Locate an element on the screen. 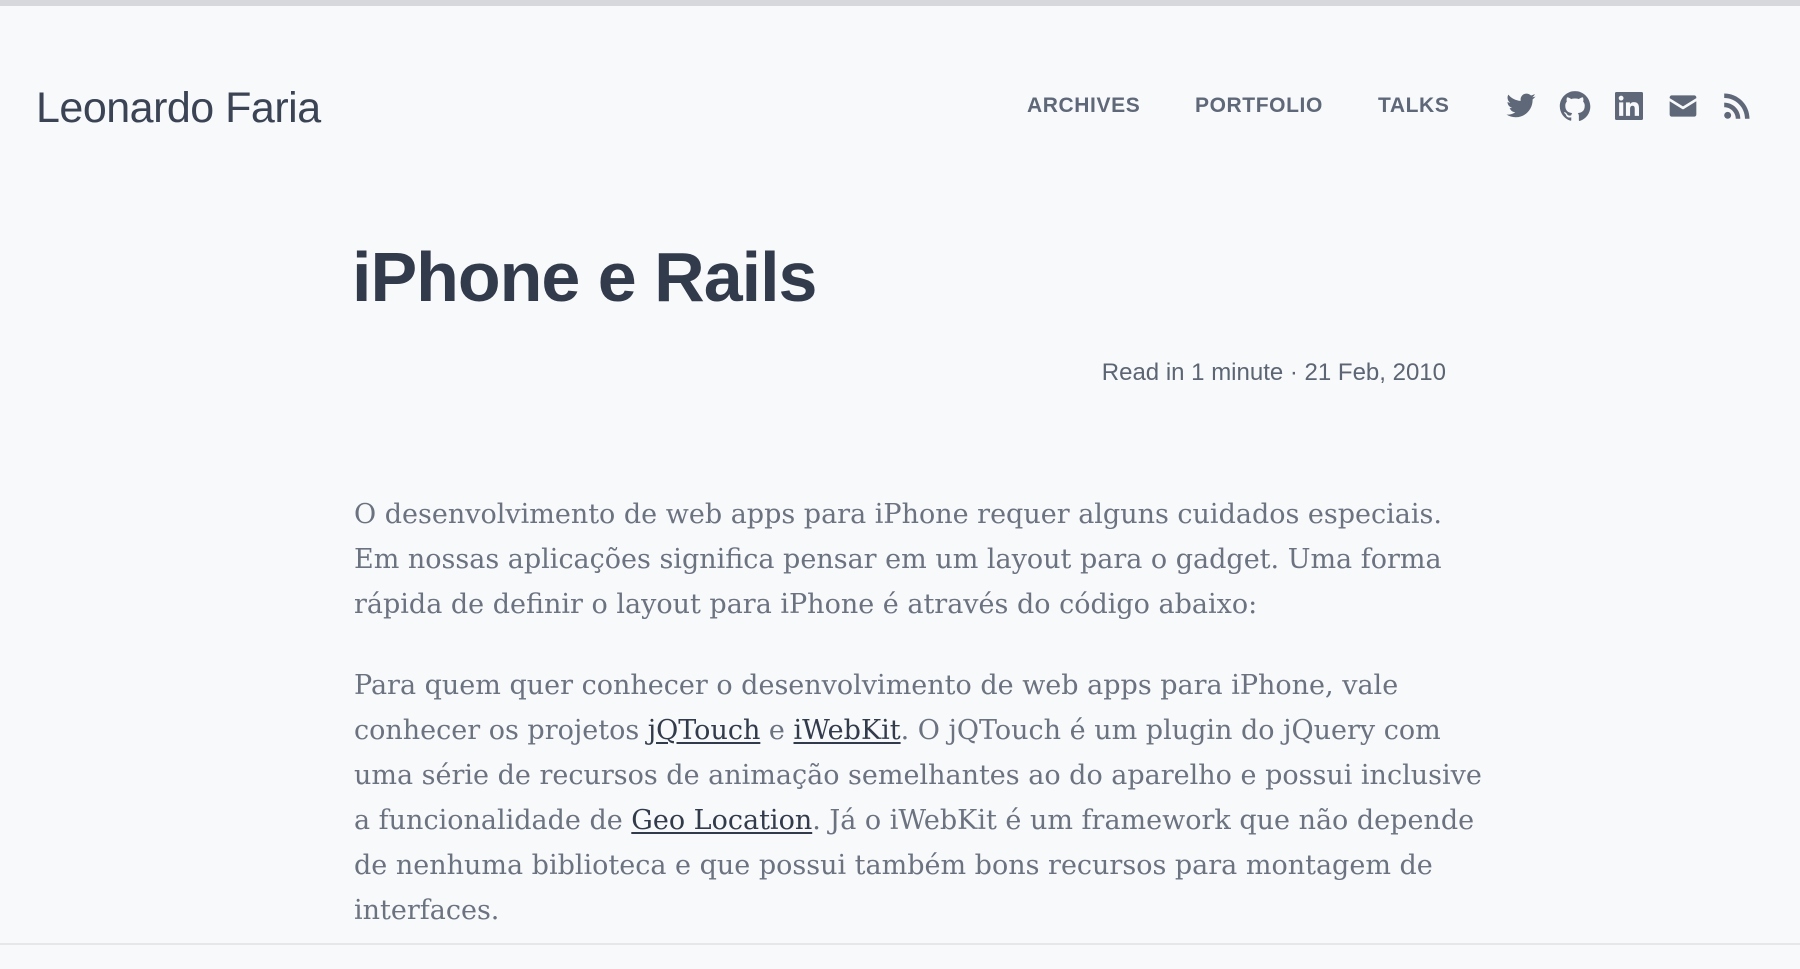 The width and height of the screenshot is (1800, 969). nav-archives: ARCHIVES is located at coordinates (1083, 106).